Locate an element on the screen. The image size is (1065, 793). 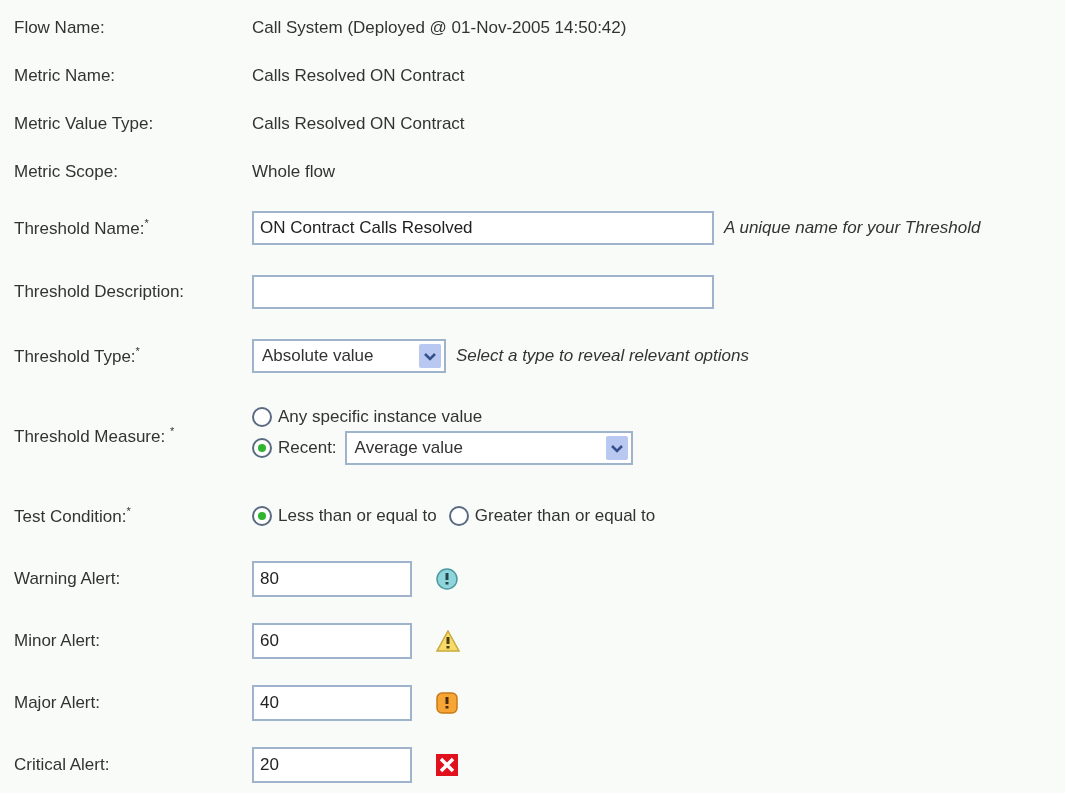
field-label: Major Alert: is located at coordinates (57, 703).